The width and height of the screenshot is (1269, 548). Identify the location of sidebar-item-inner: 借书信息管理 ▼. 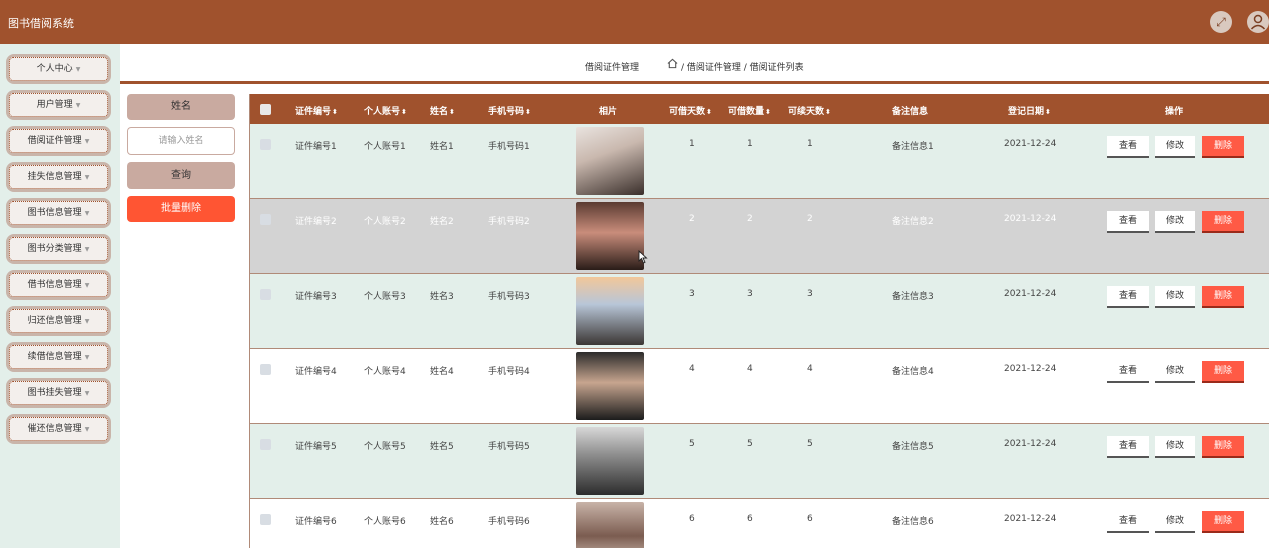
(58, 285).